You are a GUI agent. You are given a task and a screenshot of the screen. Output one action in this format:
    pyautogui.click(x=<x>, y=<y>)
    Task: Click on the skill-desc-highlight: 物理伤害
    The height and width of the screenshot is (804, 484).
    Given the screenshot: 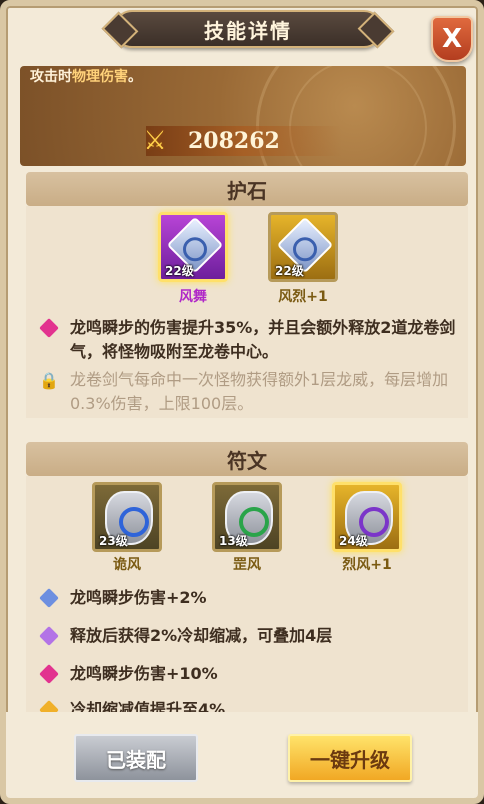 What is the action you would take?
    pyautogui.click(x=100, y=77)
    